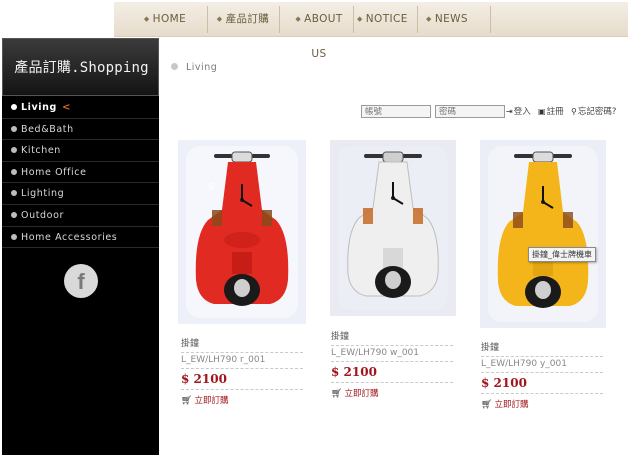 The height and width of the screenshot is (455, 630). What do you see at coordinates (80, 130) in the screenshot?
I see `sidebar-item-bedbath: Bed&Bath` at bounding box center [80, 130].